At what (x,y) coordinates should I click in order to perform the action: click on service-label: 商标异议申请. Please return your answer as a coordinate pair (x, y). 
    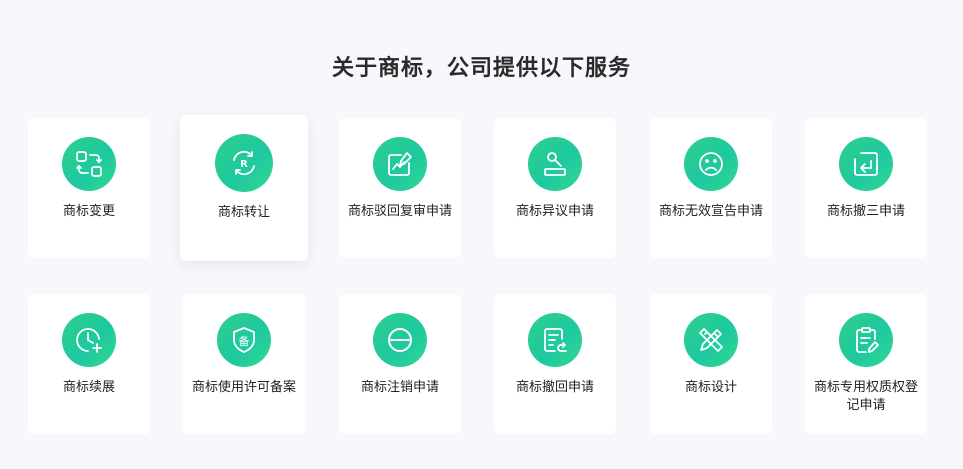
    Looking at the image, I should click on (554, 211).